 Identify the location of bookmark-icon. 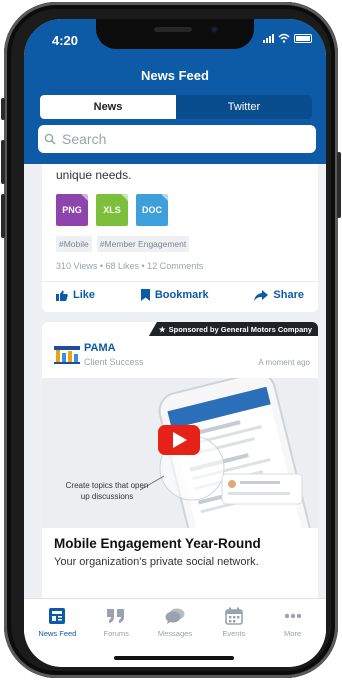
(145, 295).